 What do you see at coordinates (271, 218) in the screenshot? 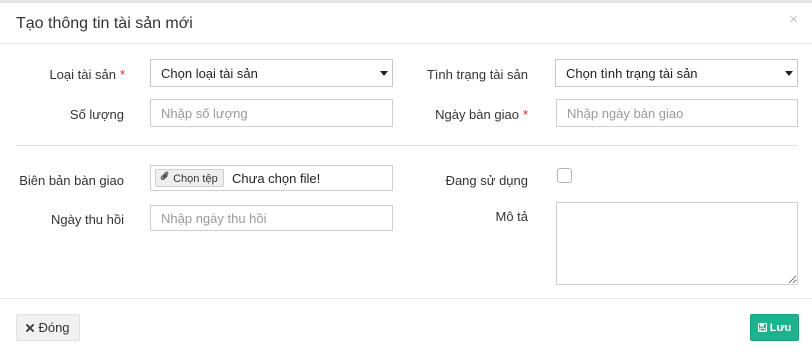
I see `recall-date-field` at bounding box center [271, 218].